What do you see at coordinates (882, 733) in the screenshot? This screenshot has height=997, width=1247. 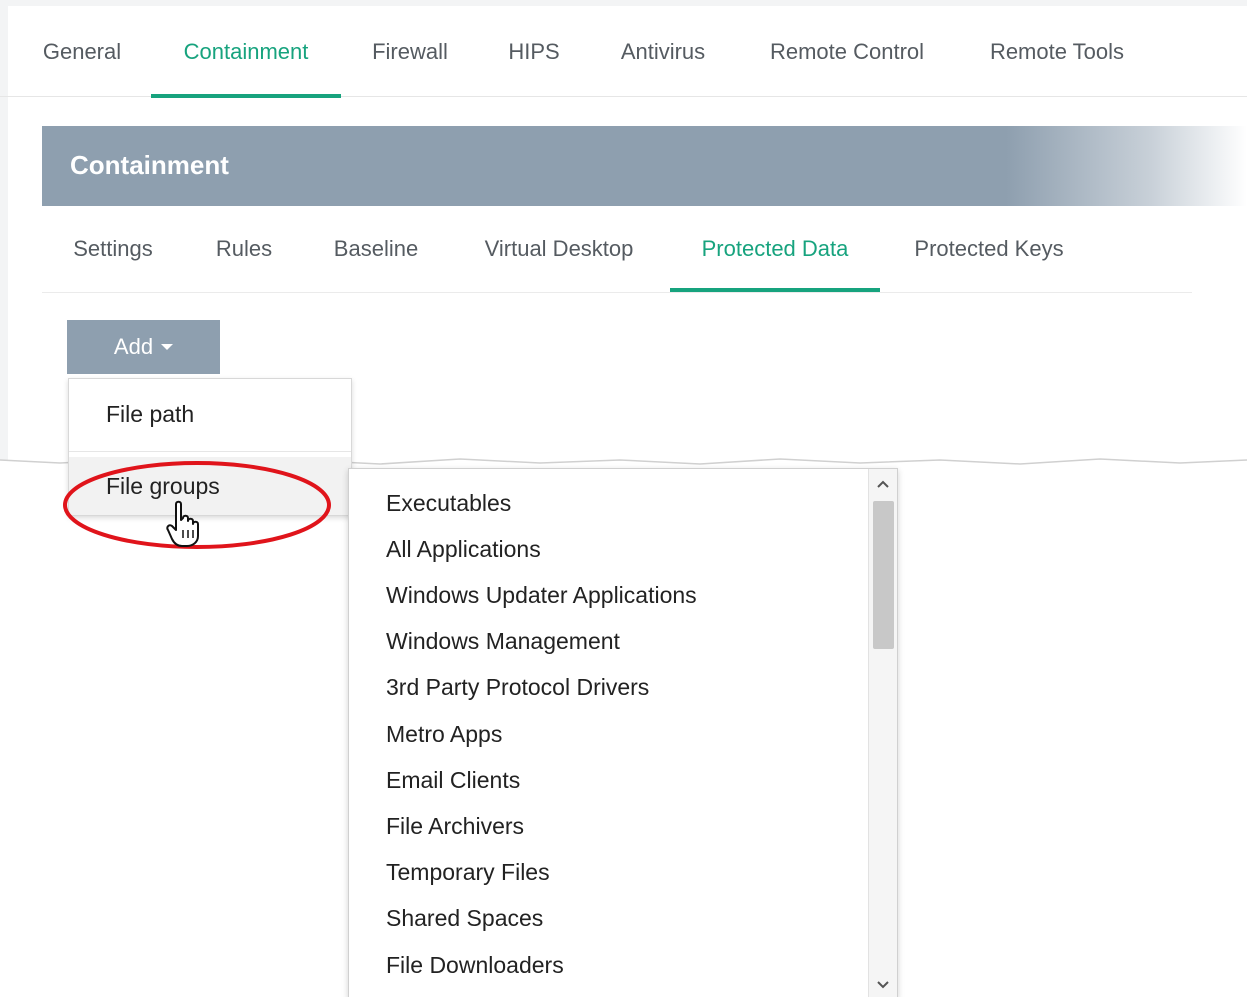 I see `submenu-scrollbar` at bounding box center [882, 733].